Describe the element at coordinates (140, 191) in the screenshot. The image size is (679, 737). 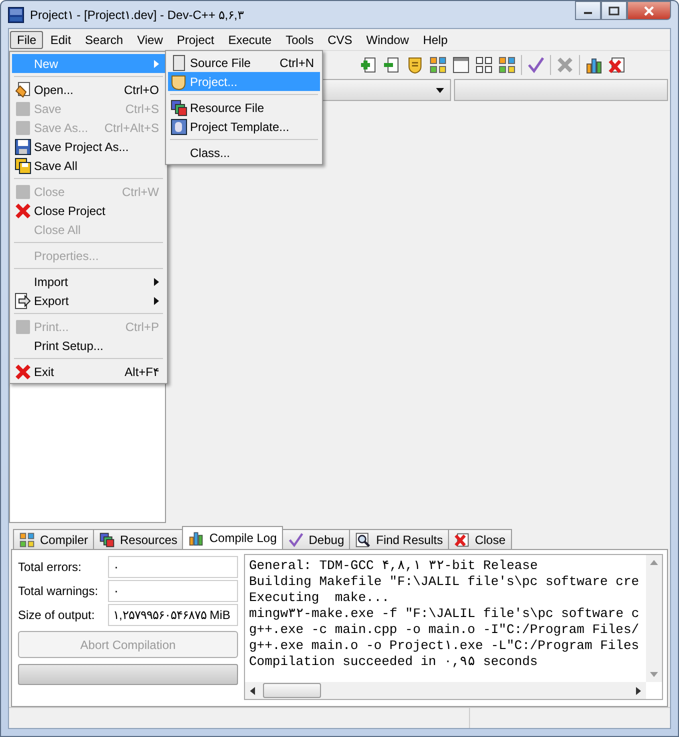
I see `shortcut-text: Ctrl+W` at that location.